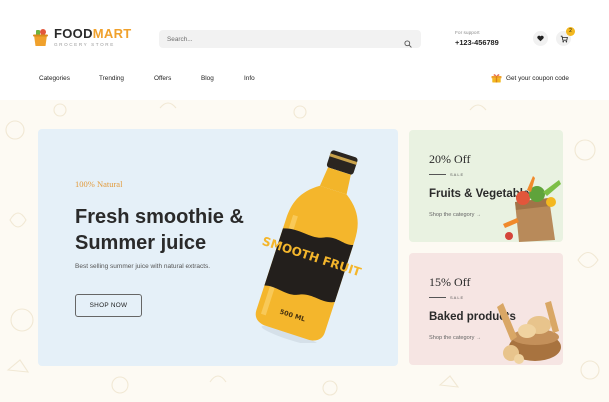 The width and height of the screenshot is (609, 402). I want to click on bread-basket-image, so click(528, 325).